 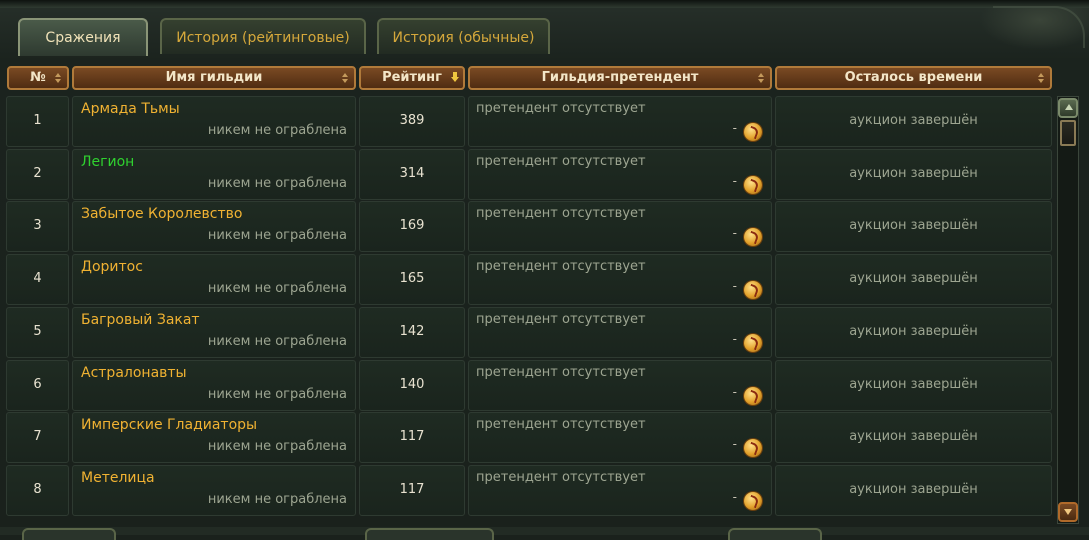 I want to click on cell-num: 7, so click(x=37, y=437).